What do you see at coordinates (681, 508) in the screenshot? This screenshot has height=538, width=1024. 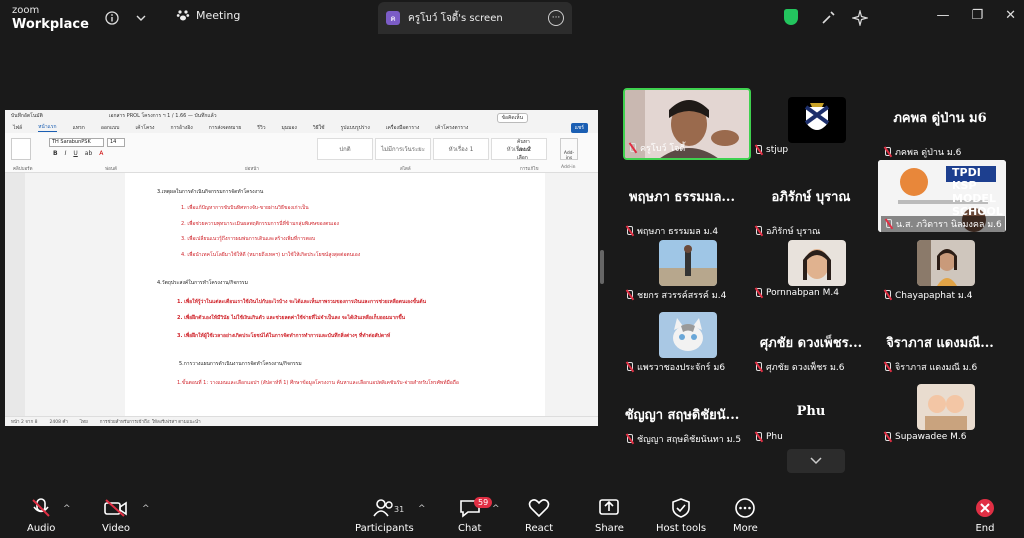 I see `host-tools-icon` at bounding box center [681, 508].